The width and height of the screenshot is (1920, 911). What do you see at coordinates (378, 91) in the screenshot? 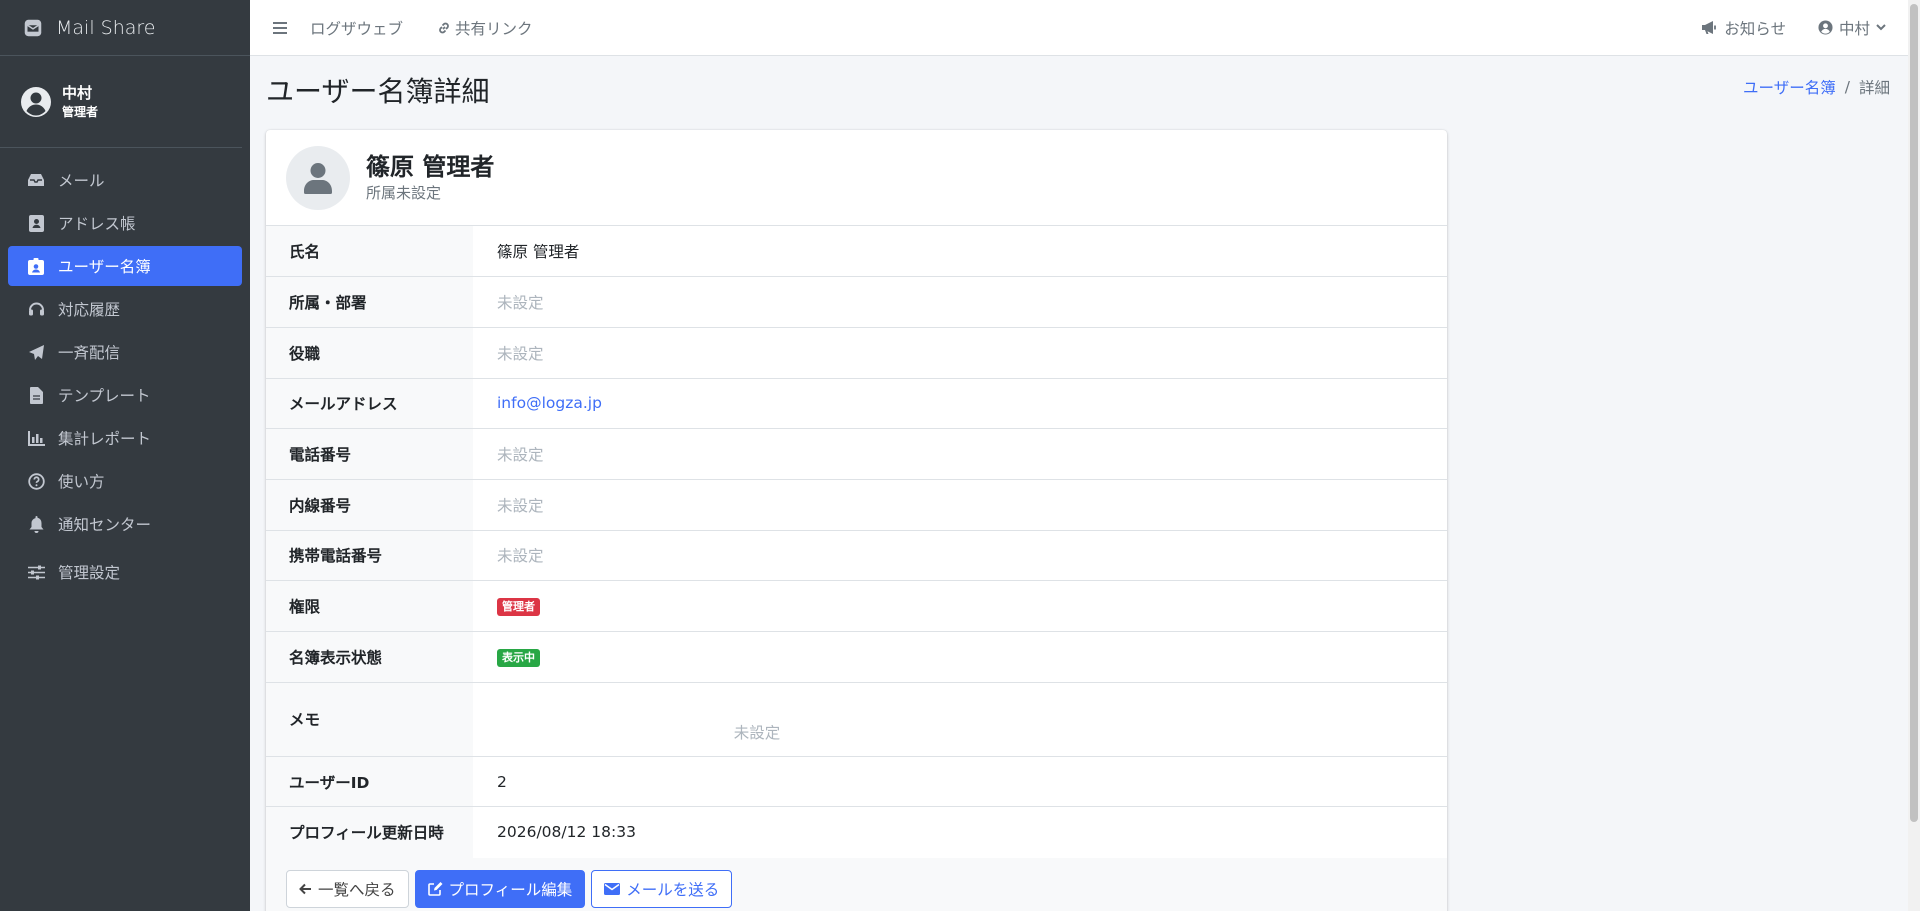
I see `page-title: ユーザー名簿詳細` at bounding box center [378, 91].